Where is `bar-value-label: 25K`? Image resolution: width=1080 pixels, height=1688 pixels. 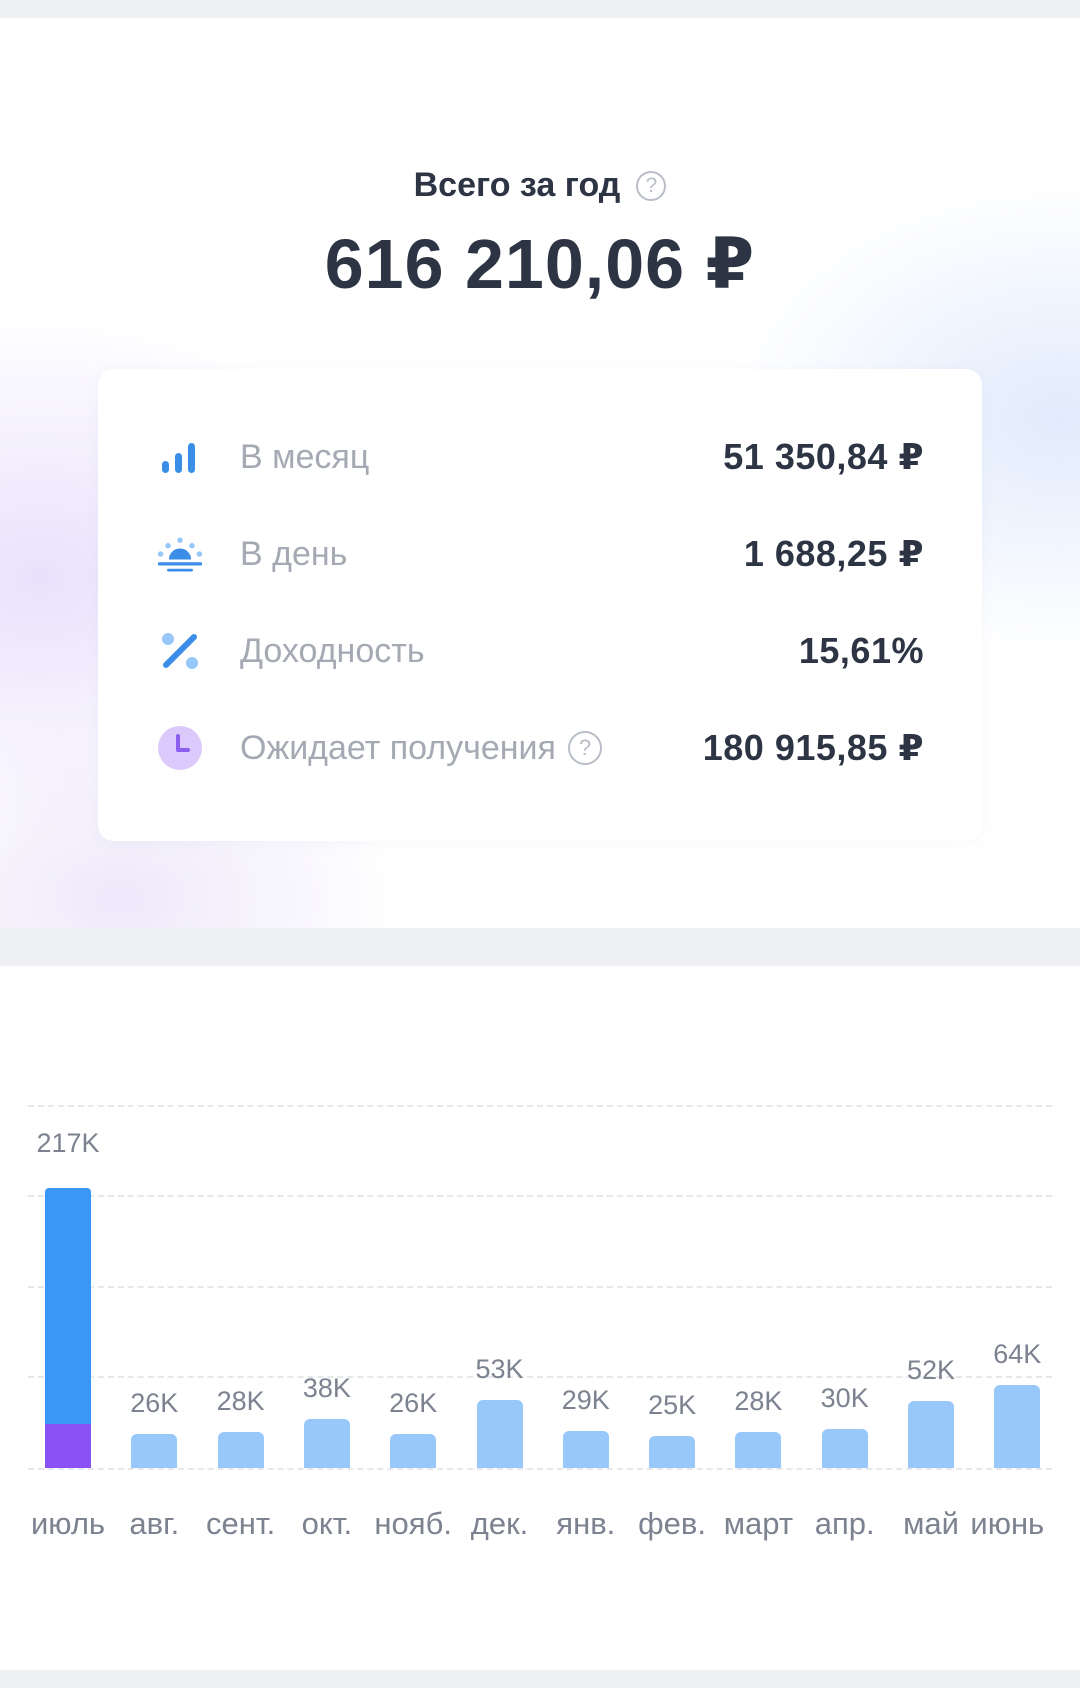 bar-value-label: 25K is located at coordinates (672, 1404).